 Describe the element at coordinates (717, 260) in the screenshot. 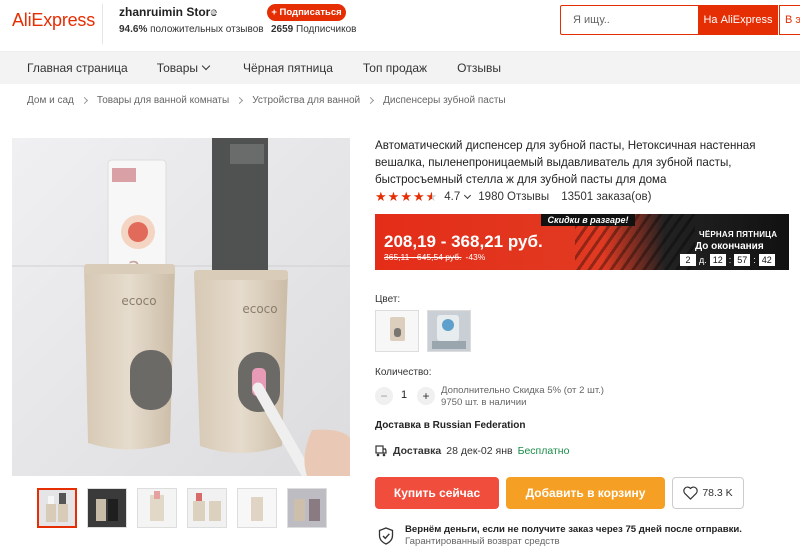

I see `timer-hours: 12` at that location.